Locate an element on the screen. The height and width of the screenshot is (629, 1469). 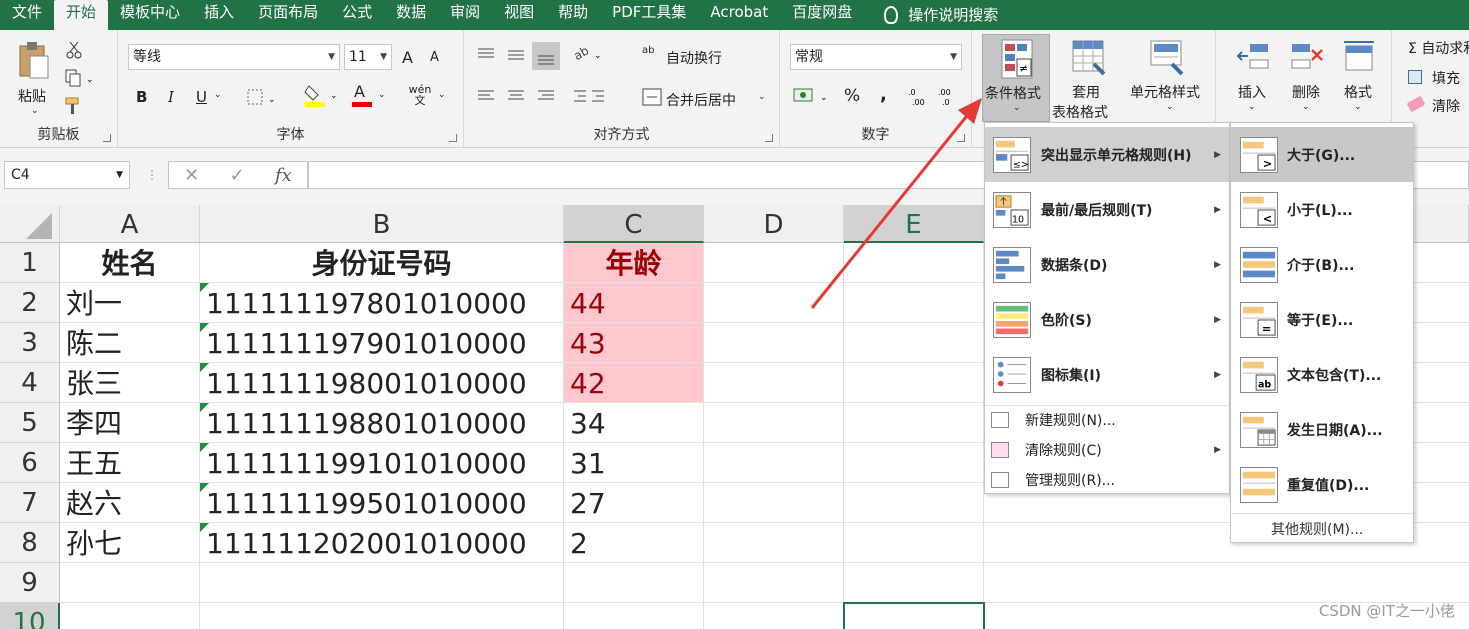
copy-icon: ⌄ is located at coordinates (79, 78).